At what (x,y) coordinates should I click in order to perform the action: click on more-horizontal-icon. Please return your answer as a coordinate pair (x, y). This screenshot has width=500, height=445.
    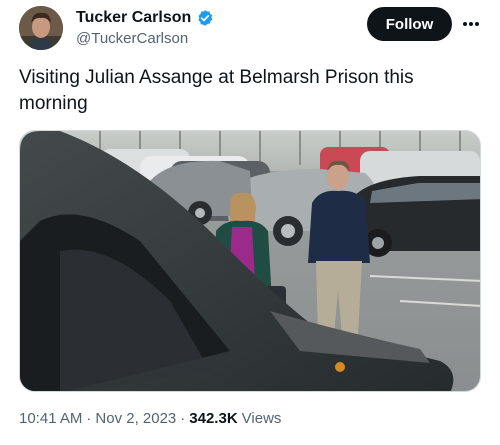
    Looking at the image, I should click on (471, 24).